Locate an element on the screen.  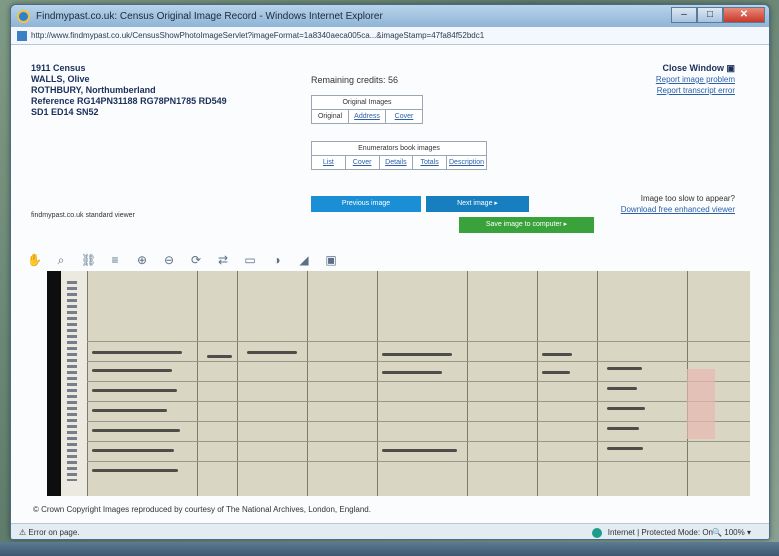
place: ROTHBURY, Northumberland is located at coordinates (93, 90).